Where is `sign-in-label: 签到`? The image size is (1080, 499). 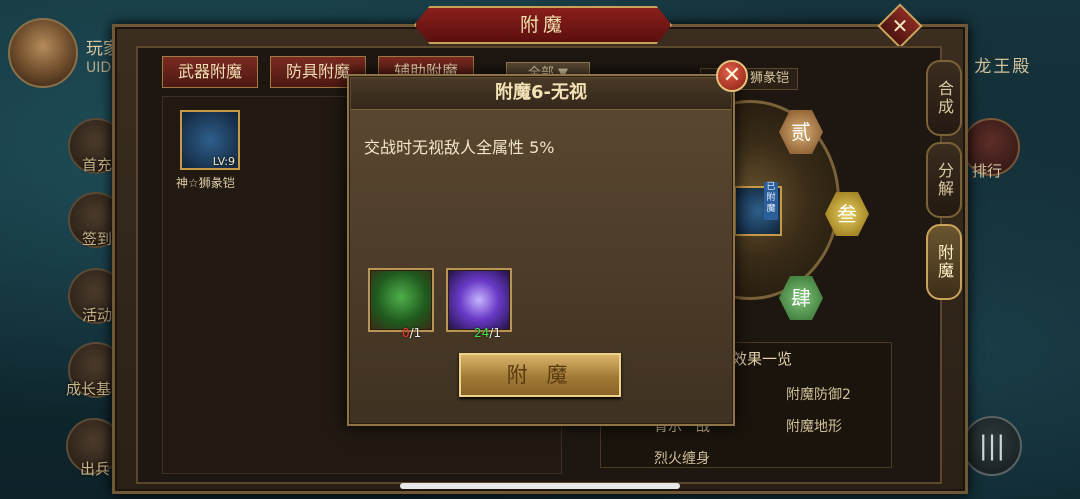 sign-in-label: 签到 is located at coordinates (97, 239).